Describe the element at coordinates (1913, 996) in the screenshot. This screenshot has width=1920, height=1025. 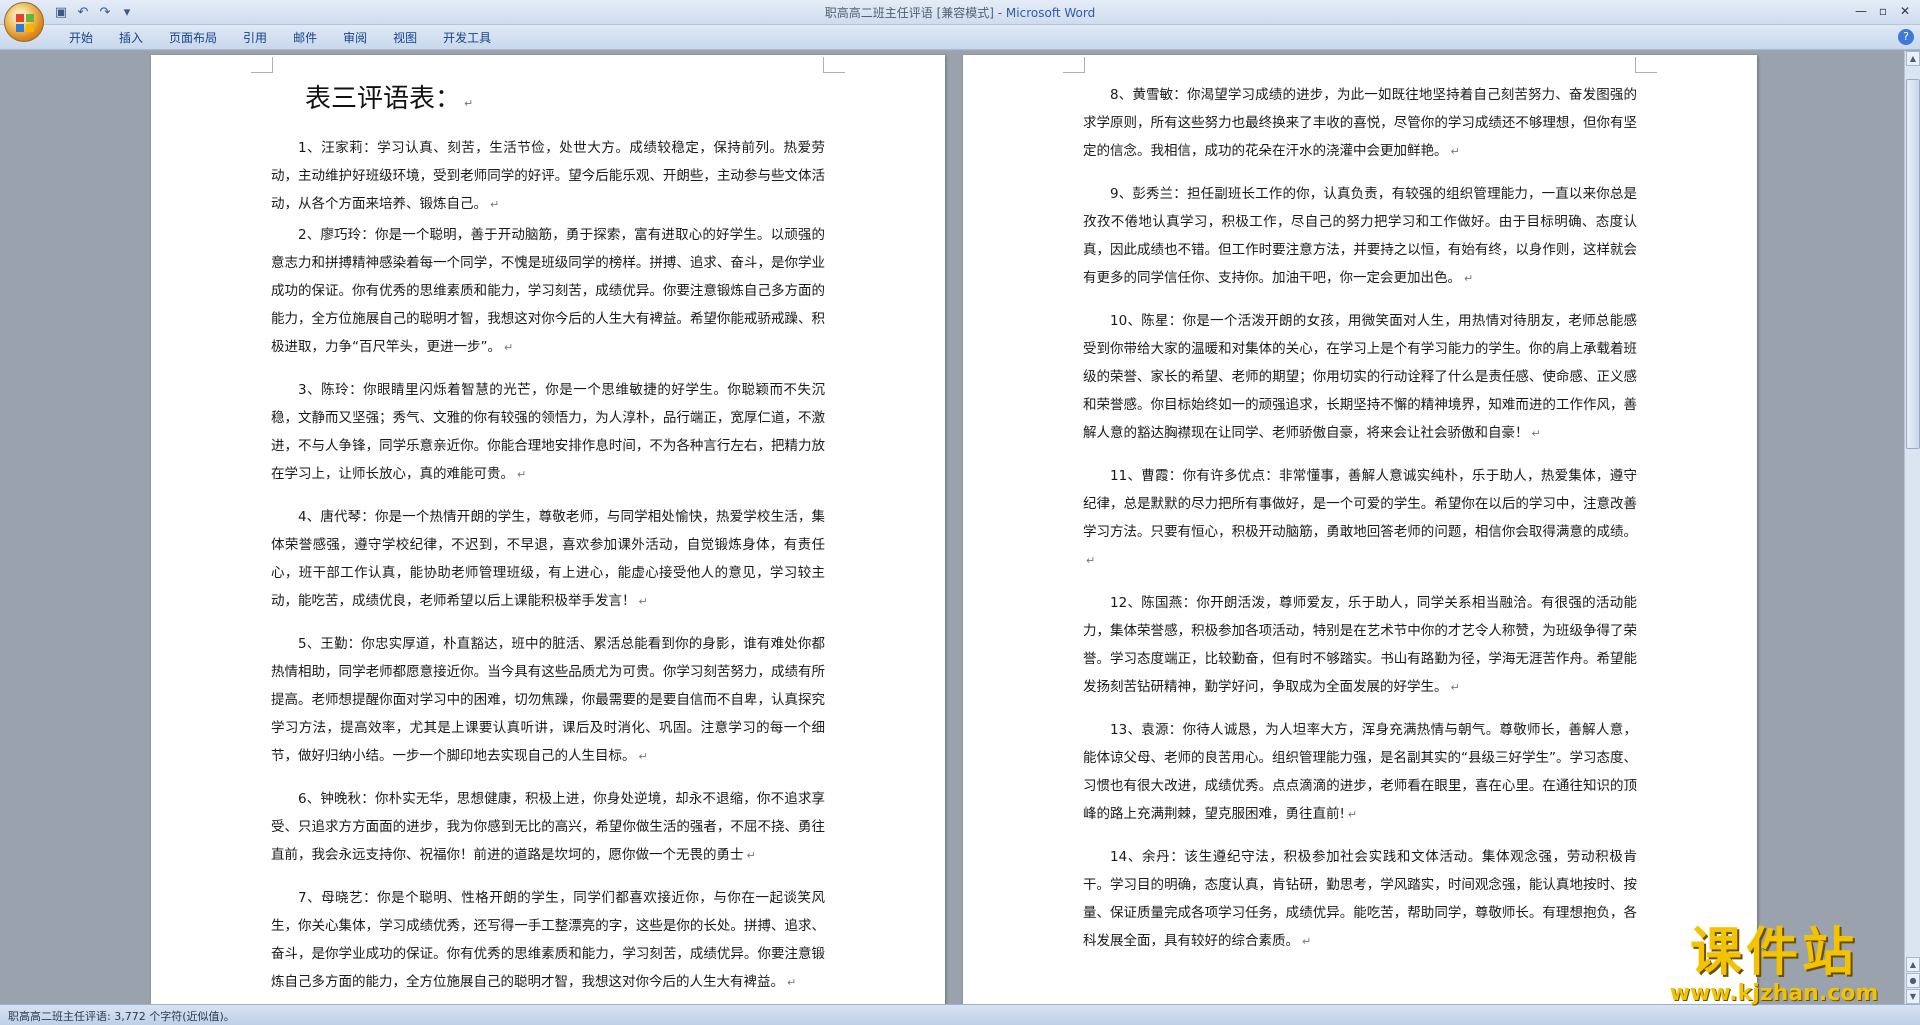
I see `next-page-icon: ▼` at that location.